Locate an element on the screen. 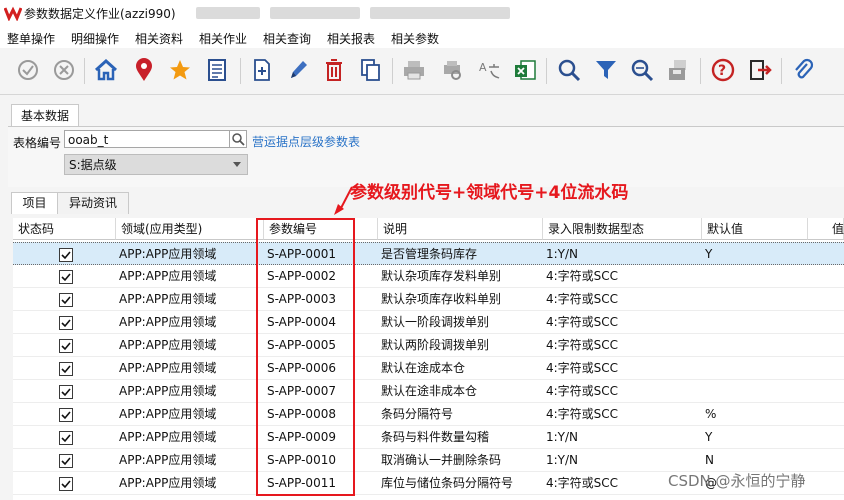 The height and width of the screenshot is (500, 844). table-row: APP:APP应用领域 S-APP-0008 条码分隔符号 4:字符或SCC% is located at coordinates (428, 414).